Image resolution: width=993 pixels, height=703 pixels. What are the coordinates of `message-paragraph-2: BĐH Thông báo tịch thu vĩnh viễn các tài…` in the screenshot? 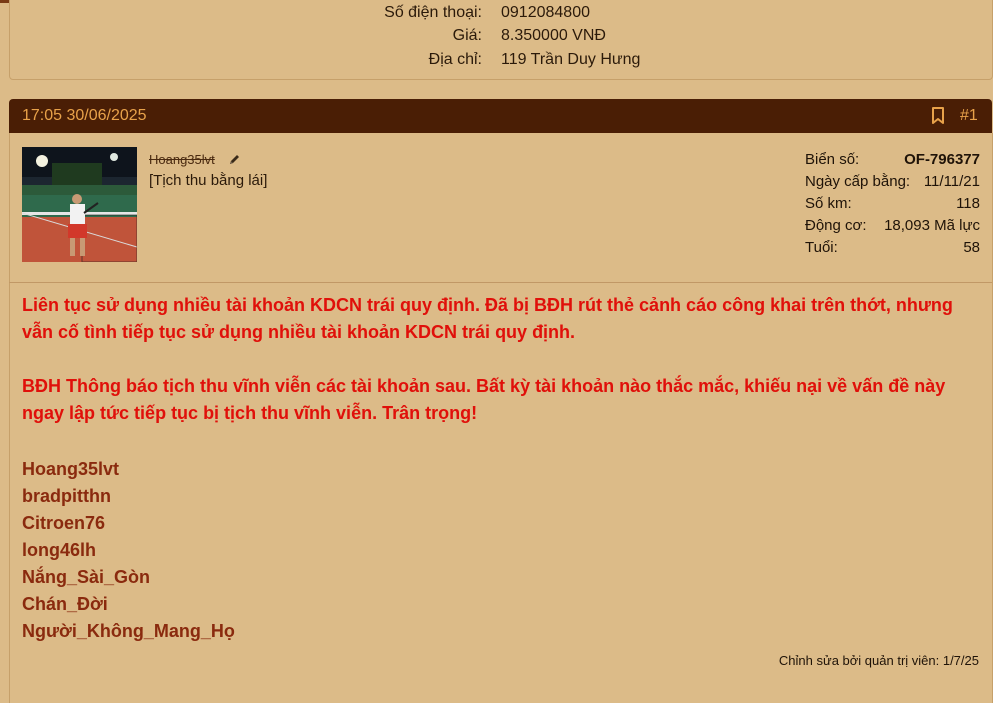 It's located at (484, 399).